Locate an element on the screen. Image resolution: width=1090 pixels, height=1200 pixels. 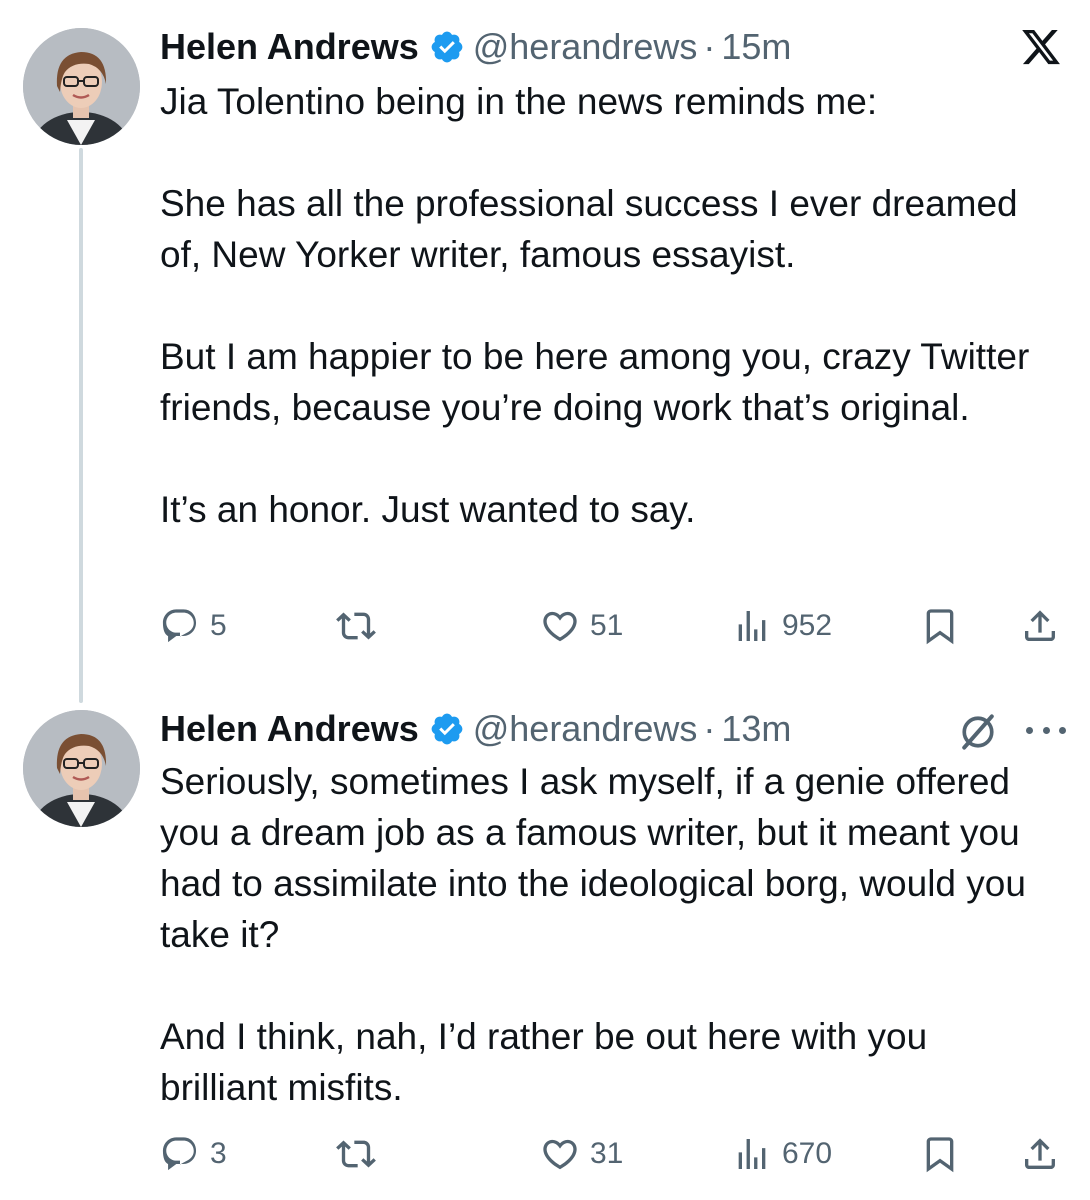
tweet-actions: 3 31 670 is located at coordinates (612, 1154).